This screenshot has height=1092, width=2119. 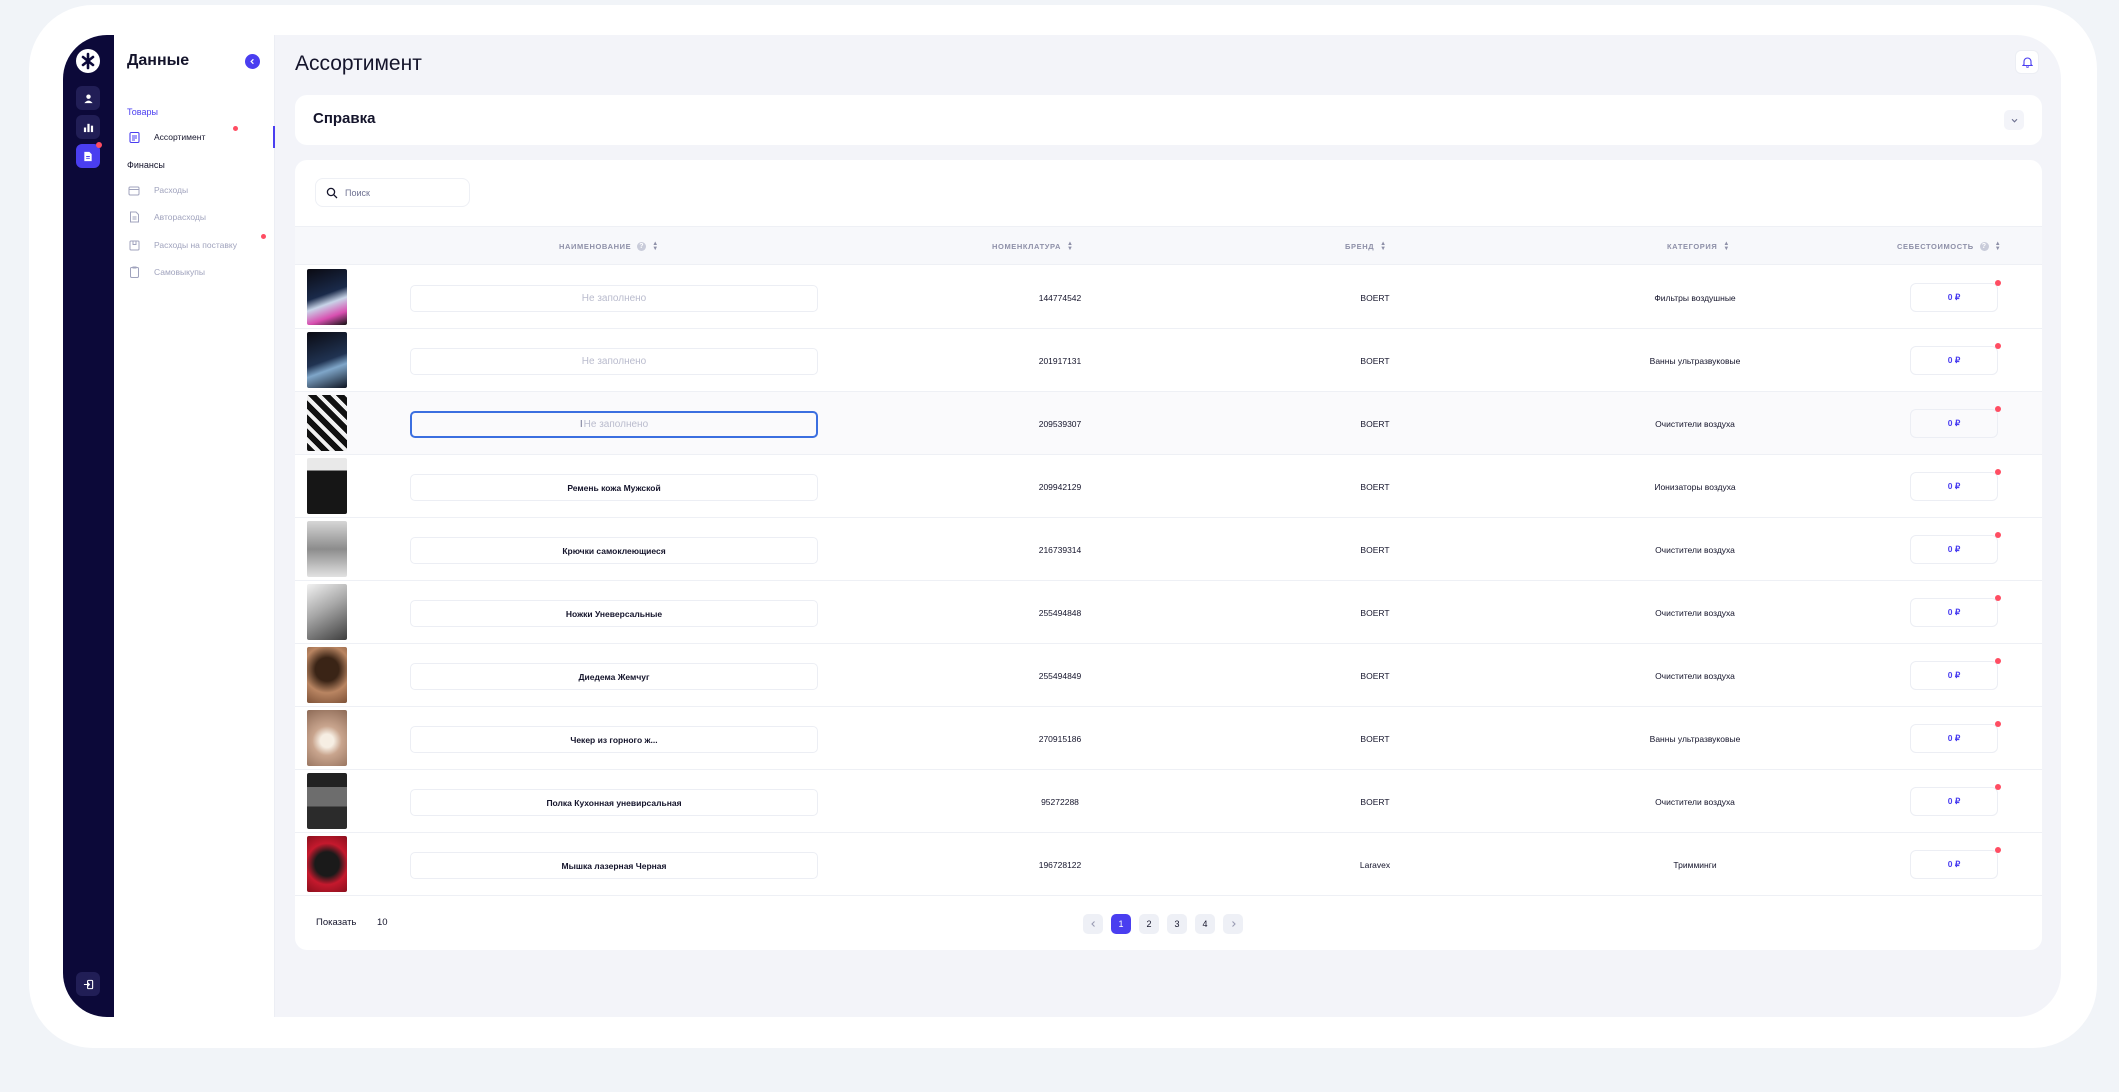 I want to click on notifications-button, so click(x=2027, y=62).